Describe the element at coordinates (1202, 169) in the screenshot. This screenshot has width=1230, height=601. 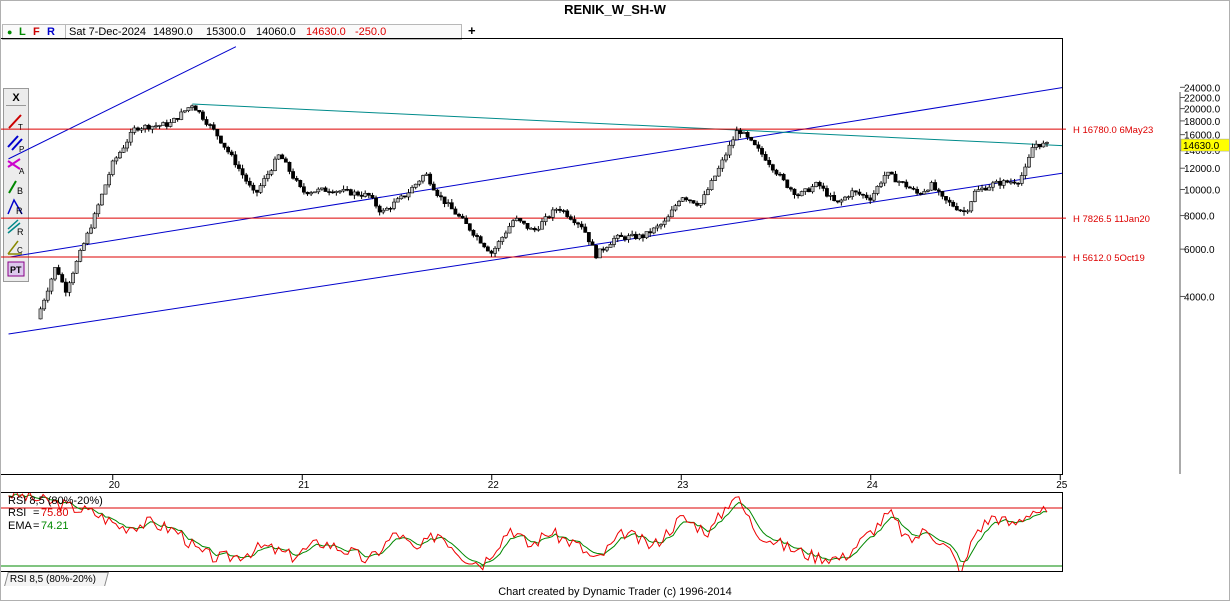
I see `y-tick-label: 12000.0` at that location.